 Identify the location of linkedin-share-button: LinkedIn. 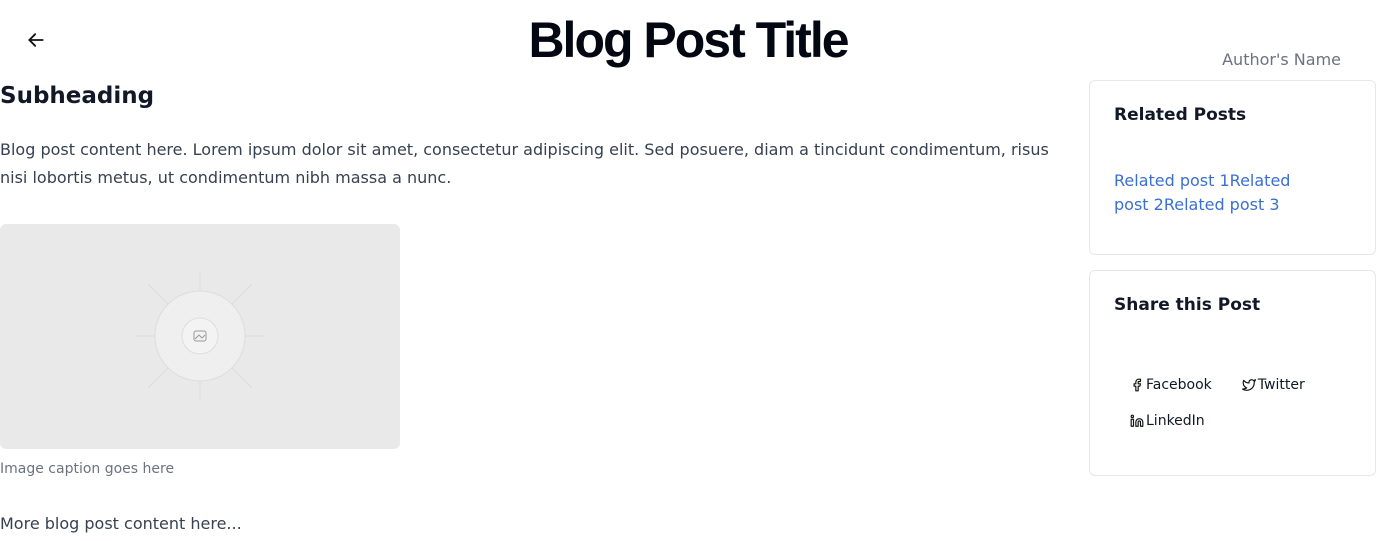
(1240, 421).